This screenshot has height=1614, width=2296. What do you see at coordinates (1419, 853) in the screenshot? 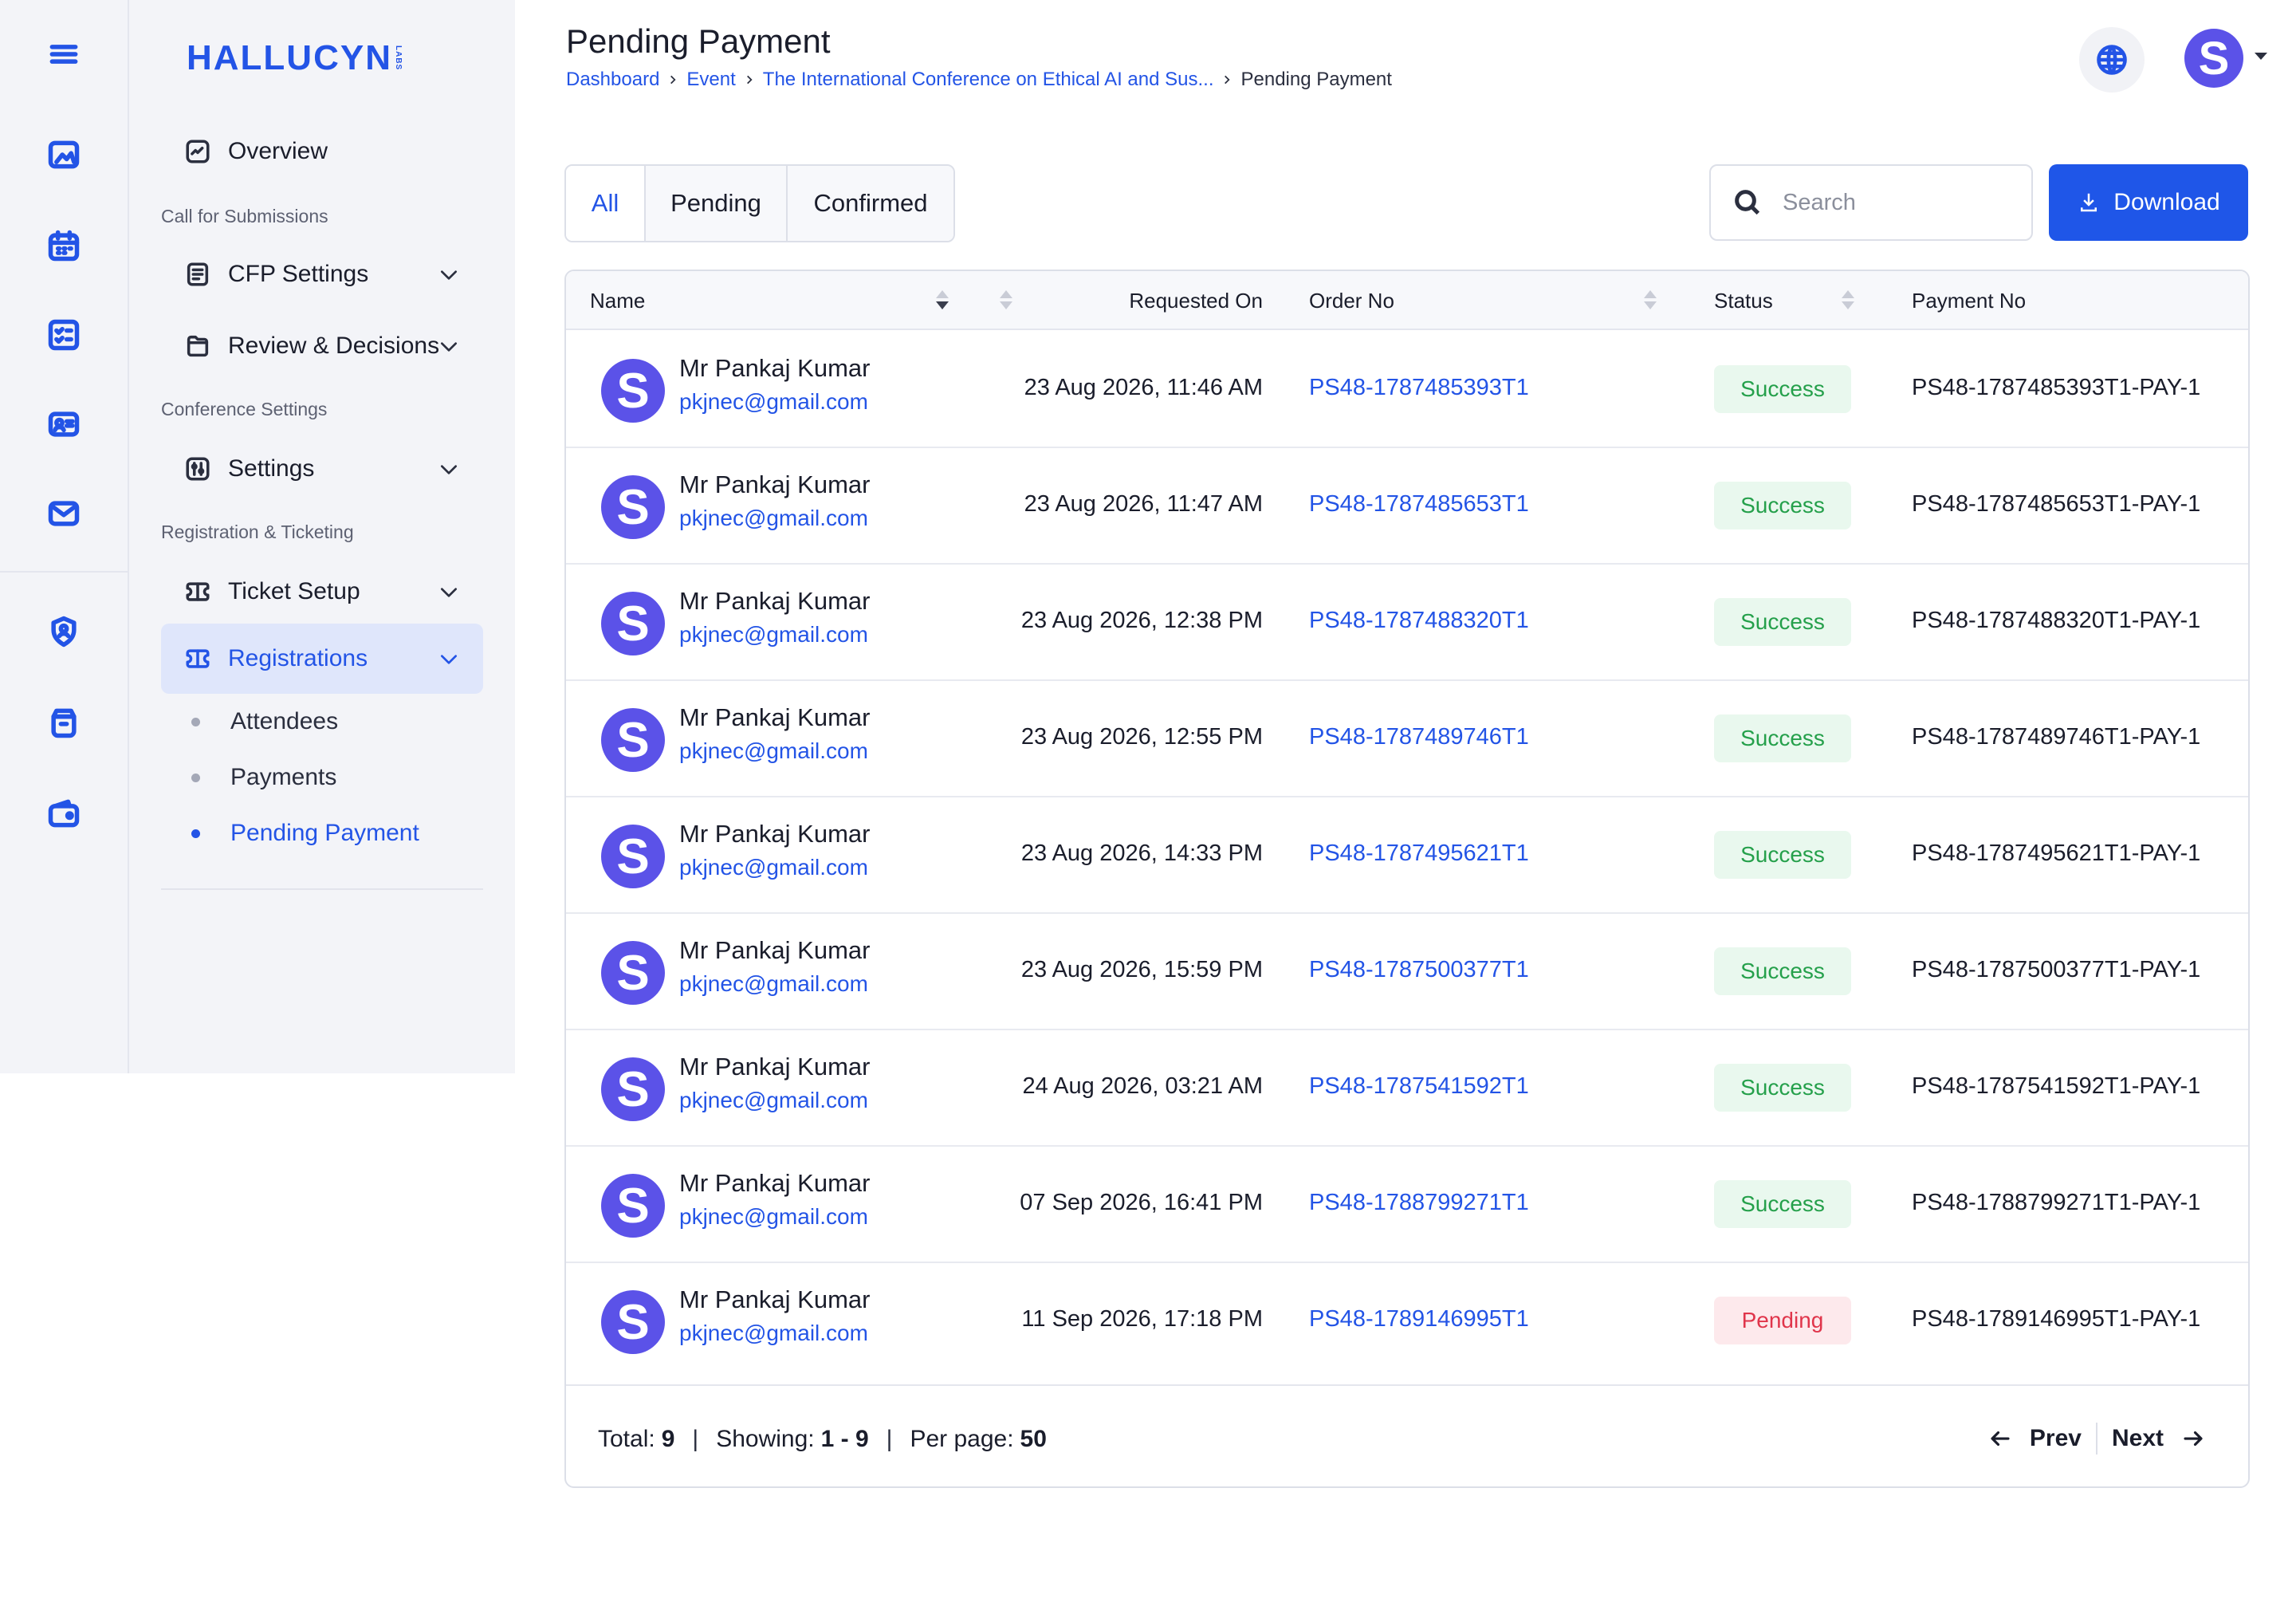
I see `order-link: PS48-1787495621T1` at bounding box center [1419, 853].